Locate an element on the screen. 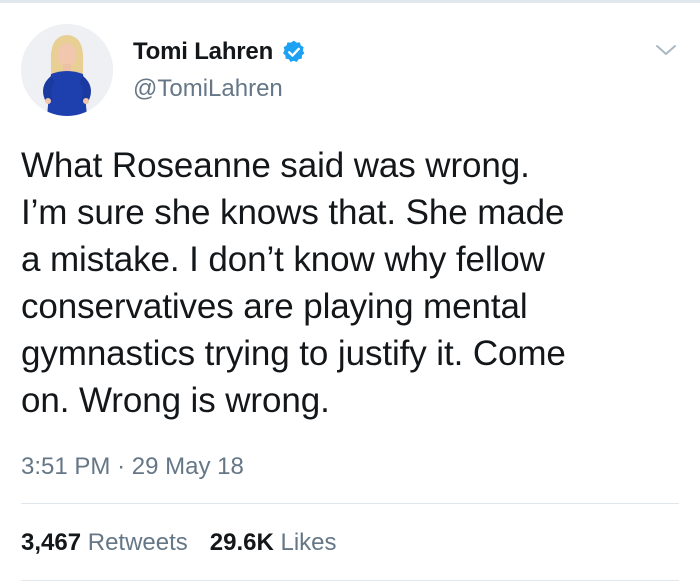  tweet-timestamp: 3:51 PM · 29 May 18 is located at coordinates (132, 467).